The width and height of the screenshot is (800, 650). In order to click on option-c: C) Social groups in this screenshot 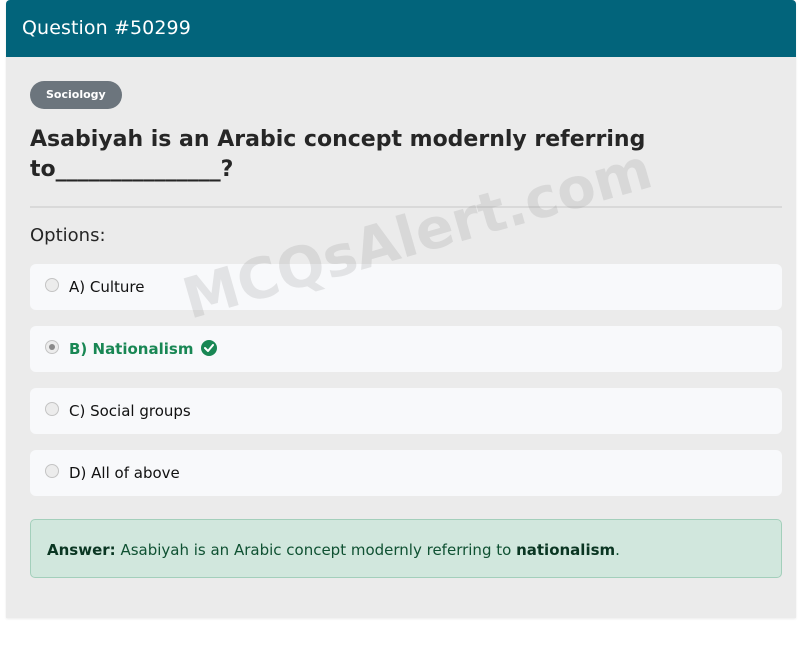, I will do `click(406, 411)`.